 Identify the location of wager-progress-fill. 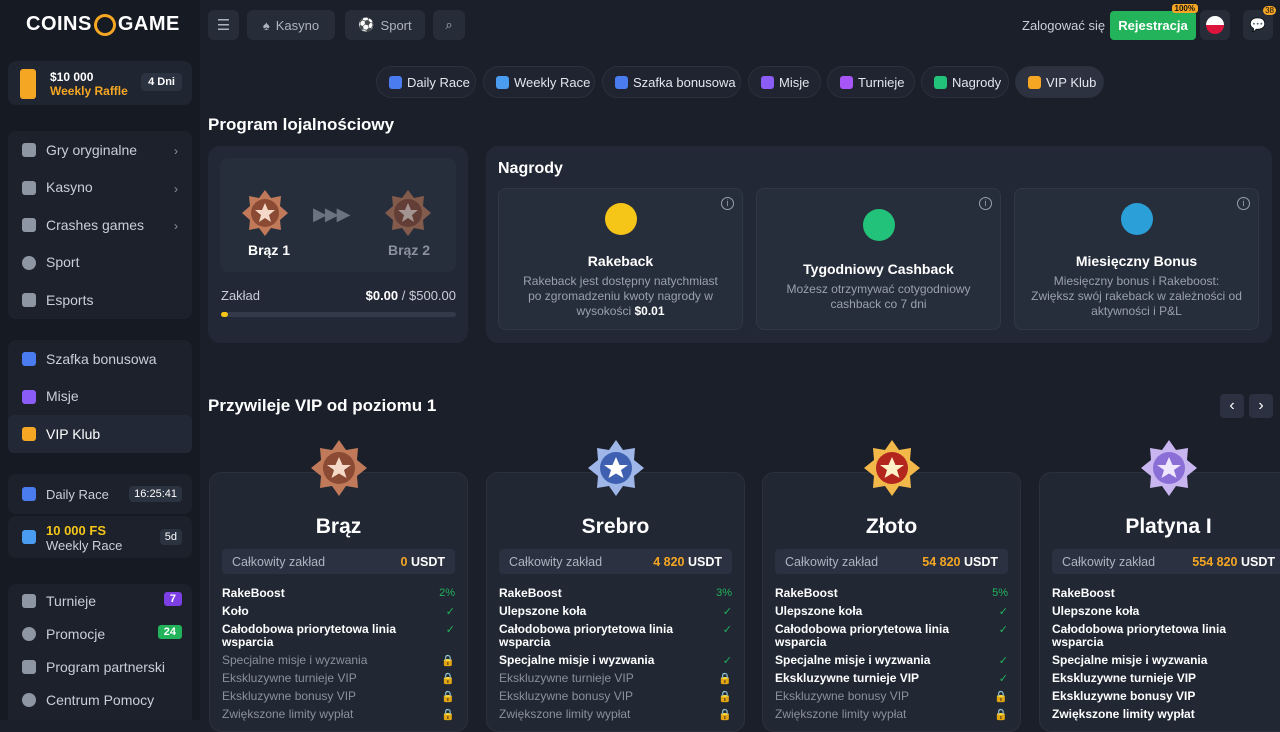
(225, 314).